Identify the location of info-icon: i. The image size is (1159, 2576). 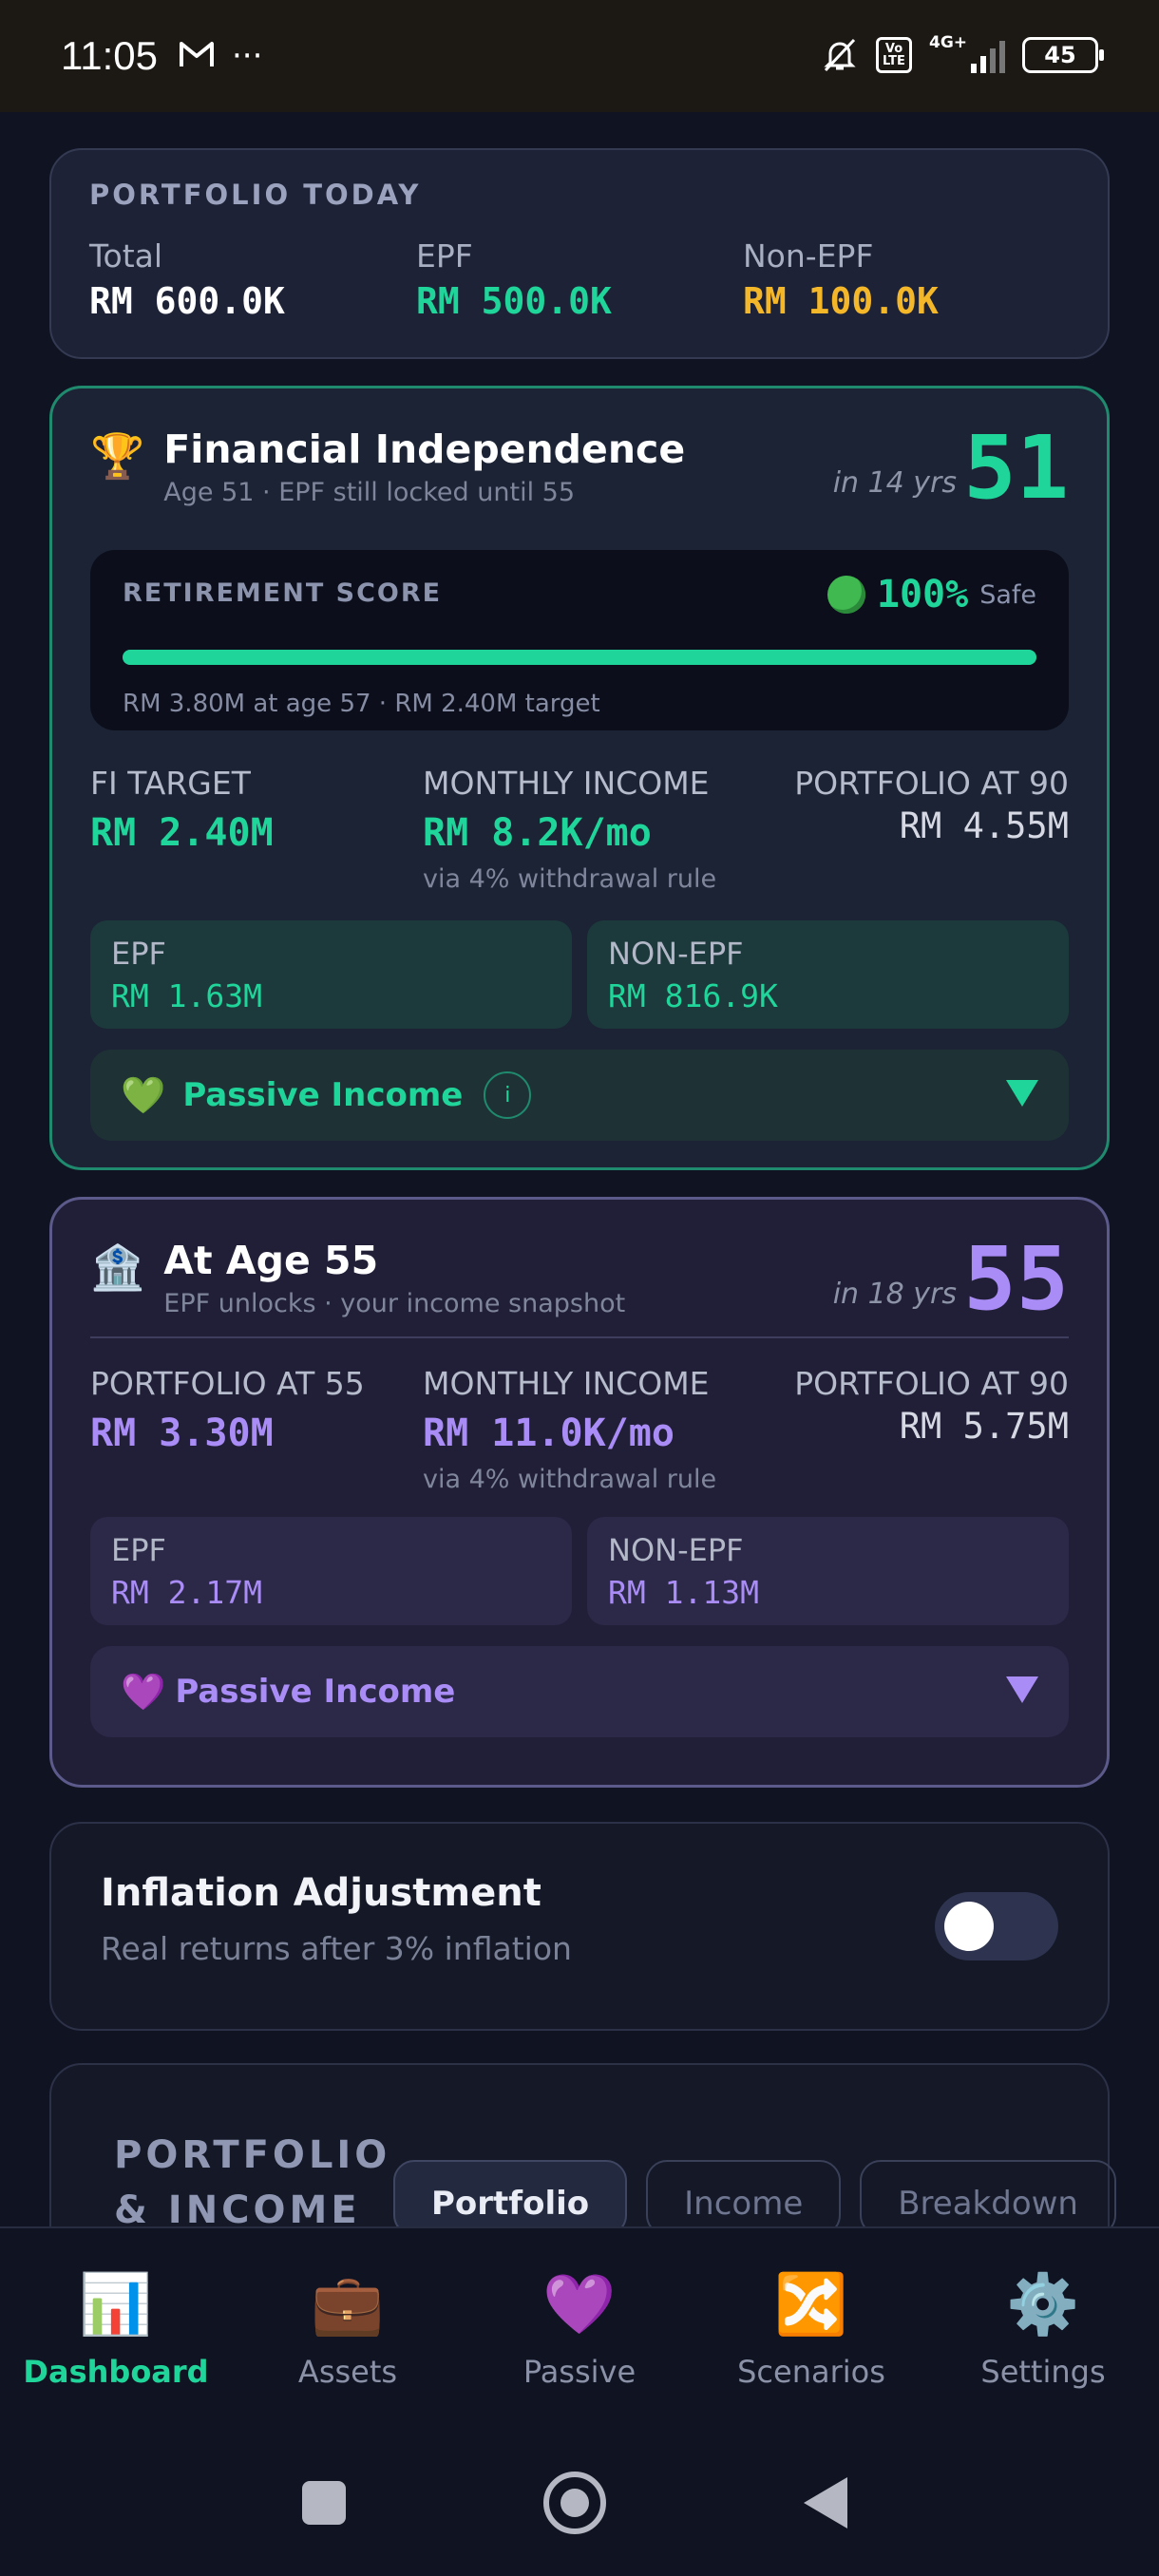
(508, 1095).